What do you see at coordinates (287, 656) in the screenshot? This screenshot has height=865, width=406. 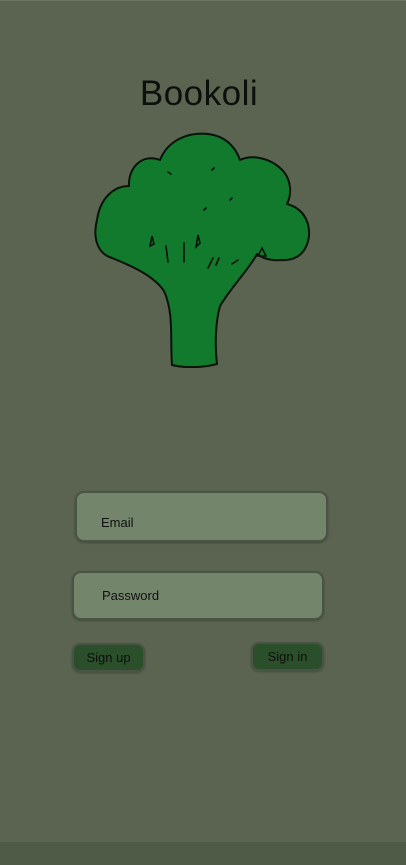 I see `sign-in-button: Sign in` at bounding box center [287, 656].